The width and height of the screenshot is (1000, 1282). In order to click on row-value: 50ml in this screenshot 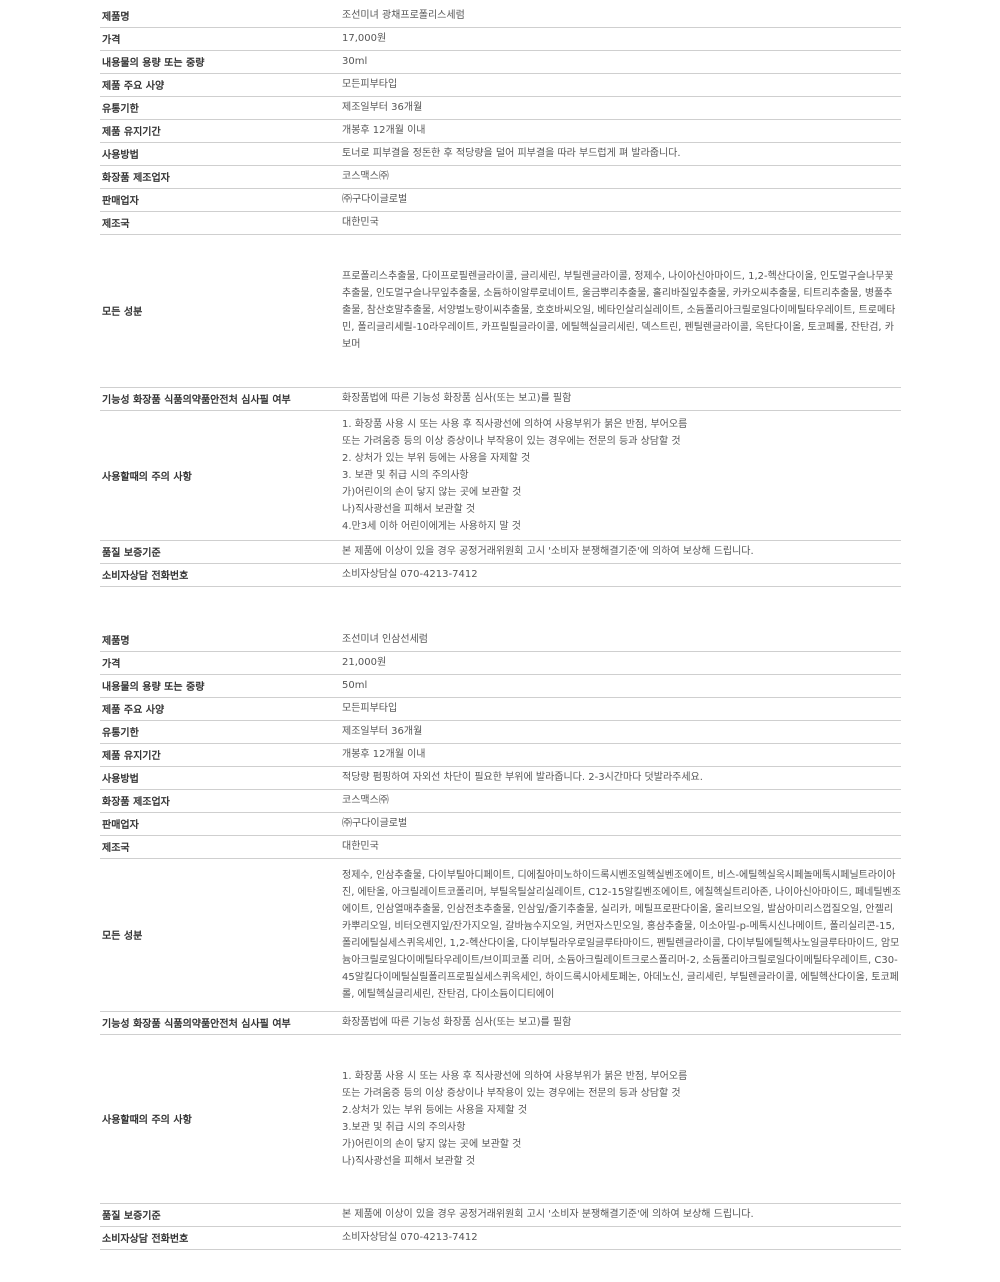, I will do `click(621, 686)`.